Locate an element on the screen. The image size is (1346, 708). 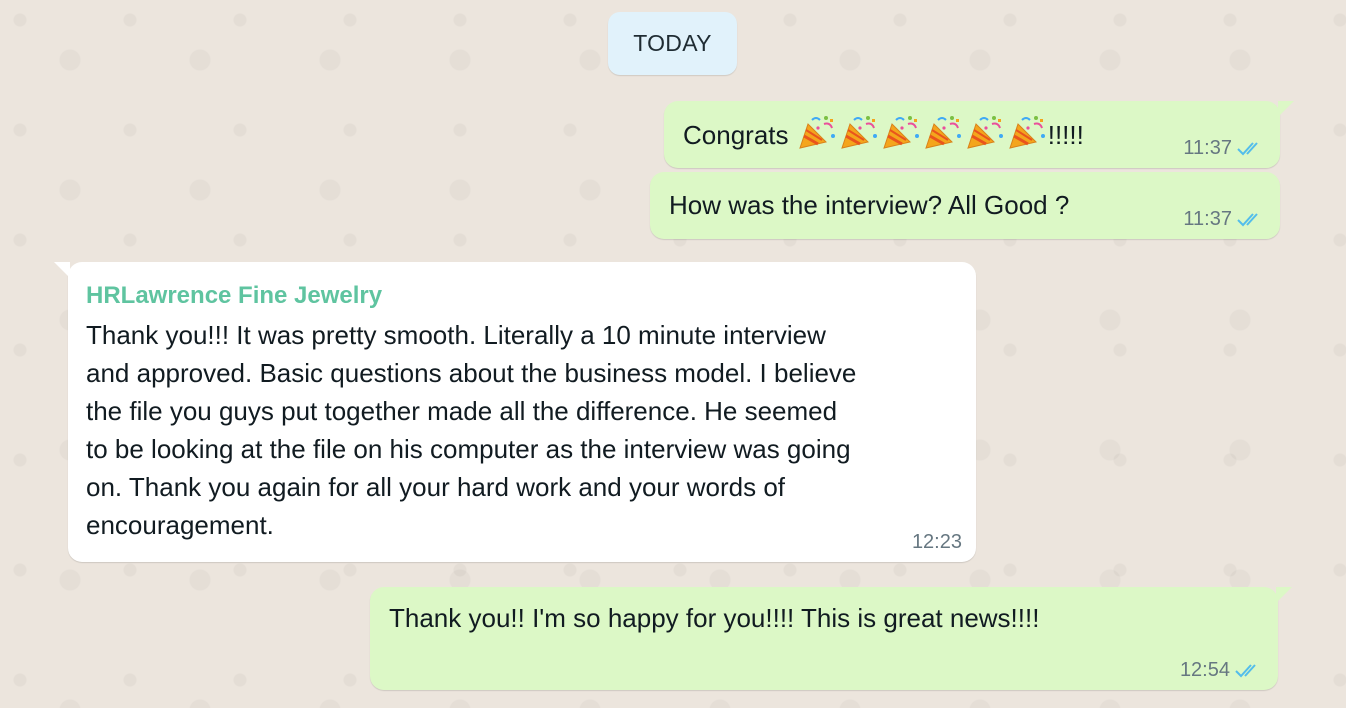
outgoing-message-congrats: Congrats !!!!! 11:37 is located at coordinates (979, 134).